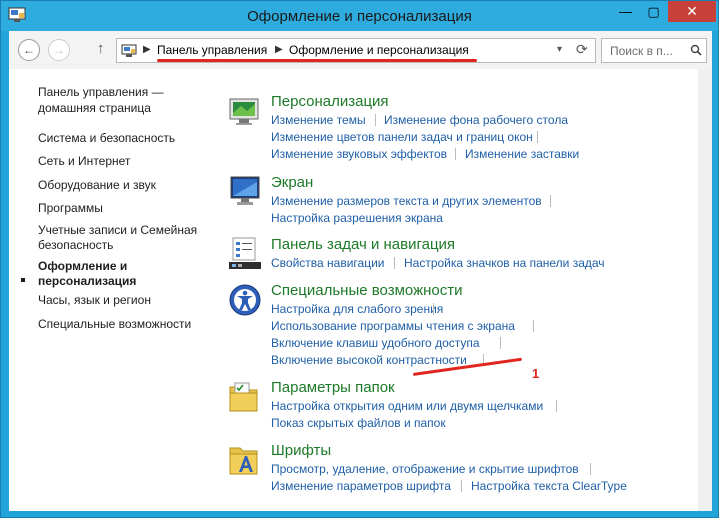 This screenshot has height=518, width=719. What do you see at coordinates (536, 373) in the screenshot?
I see `annotation-number: 1` at bounding box center [536, 373].